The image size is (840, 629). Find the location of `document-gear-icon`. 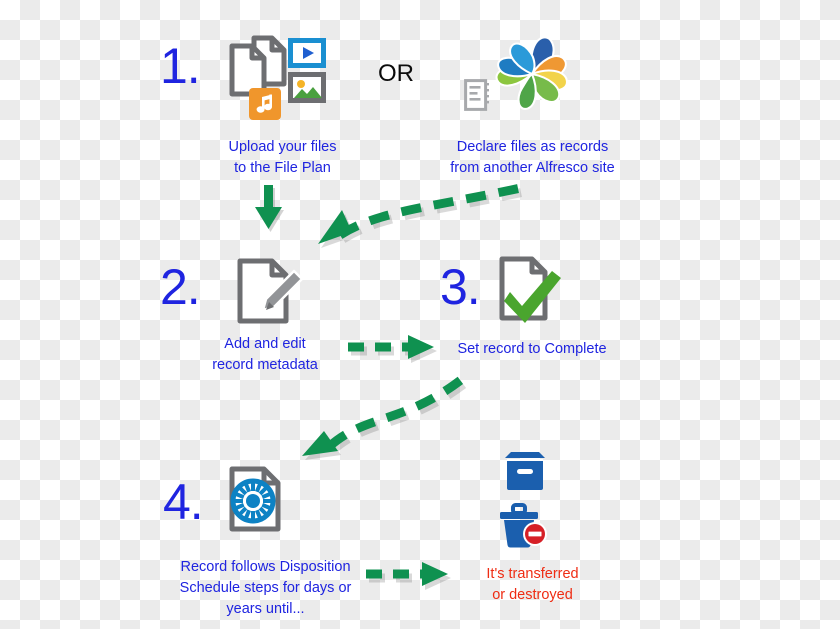

document-gear-icon is located at coordinates (259, 499).